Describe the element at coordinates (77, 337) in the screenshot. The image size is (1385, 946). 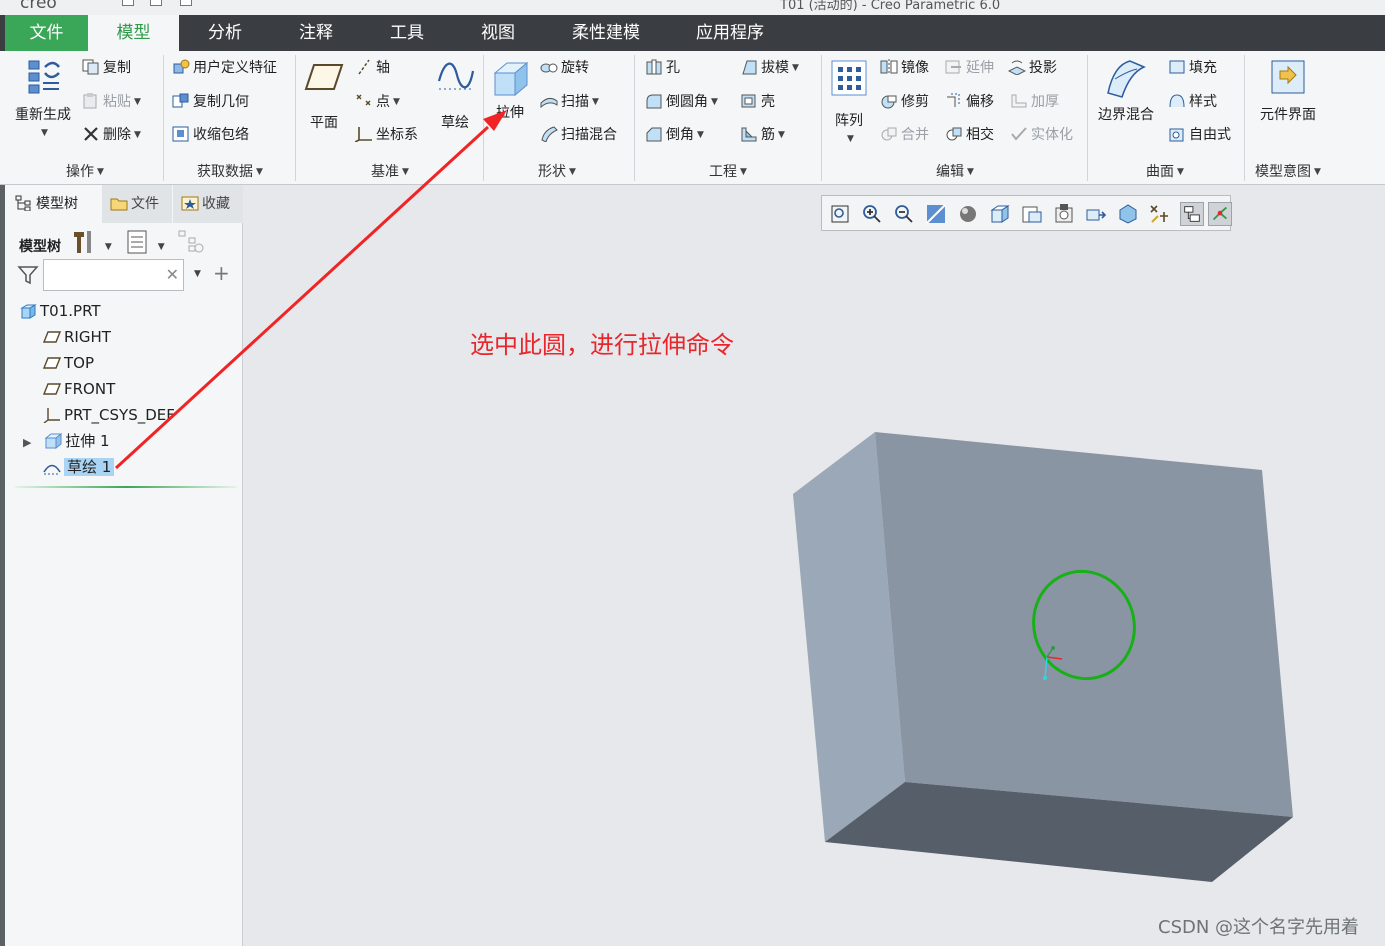
I see `tree-item-right-plane: RIGHT` at that location.